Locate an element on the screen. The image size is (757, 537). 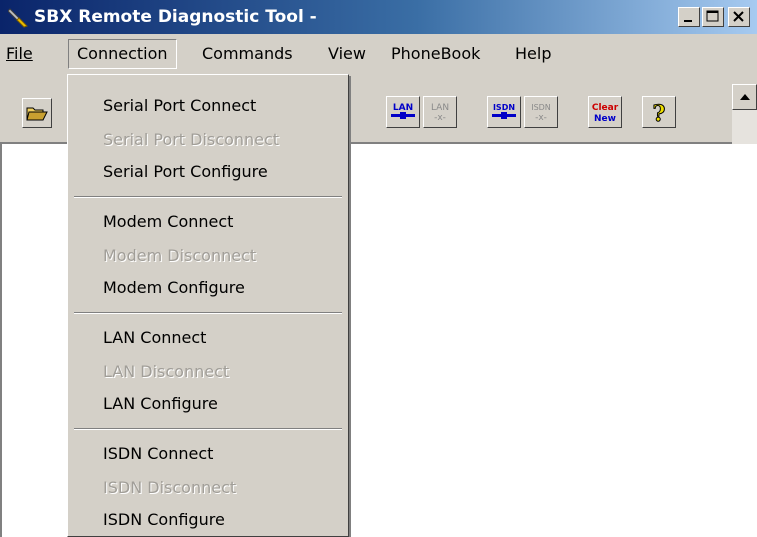
menu-connection: Connection is located at coordinates (122, 54).